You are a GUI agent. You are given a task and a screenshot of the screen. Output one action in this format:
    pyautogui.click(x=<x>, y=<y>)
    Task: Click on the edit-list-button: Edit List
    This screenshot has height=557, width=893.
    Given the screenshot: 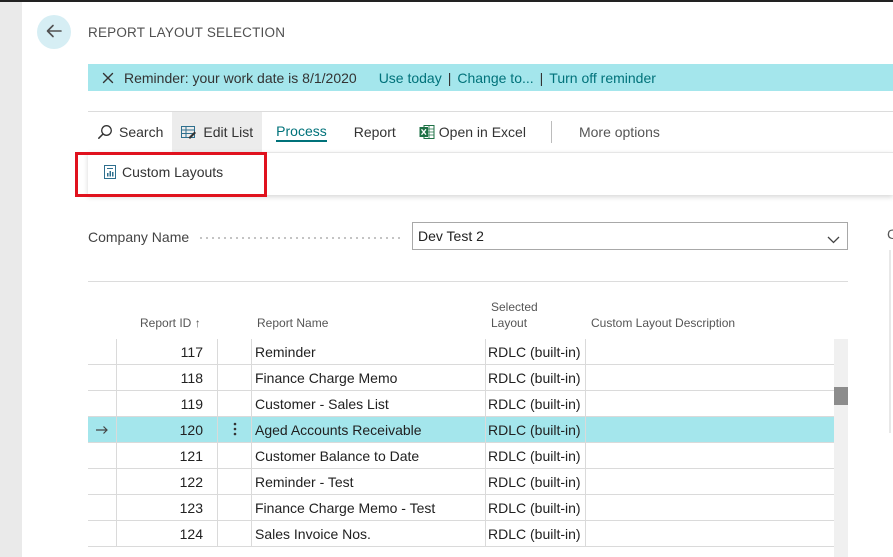 What is the action you would take?
    pyautogui.click(x=217, y=132)
    